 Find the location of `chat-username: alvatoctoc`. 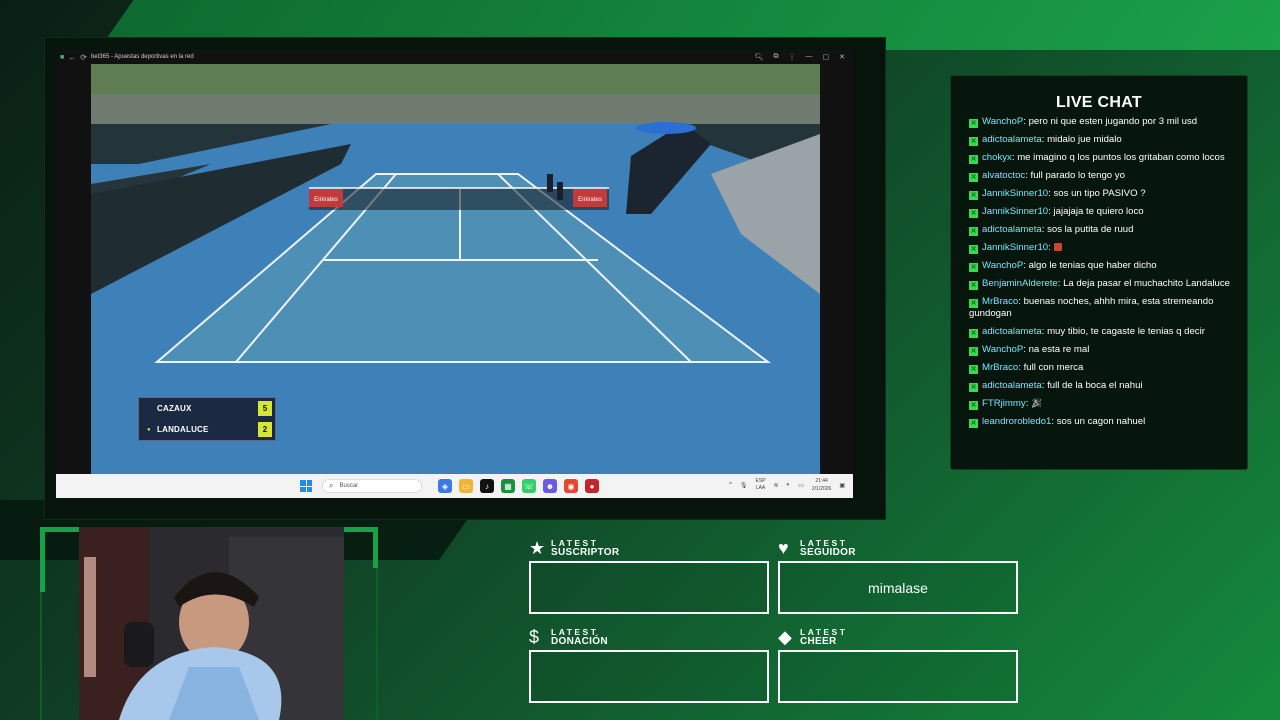

chat-username: alvatoctoc is located at coordinates (1003, 175).